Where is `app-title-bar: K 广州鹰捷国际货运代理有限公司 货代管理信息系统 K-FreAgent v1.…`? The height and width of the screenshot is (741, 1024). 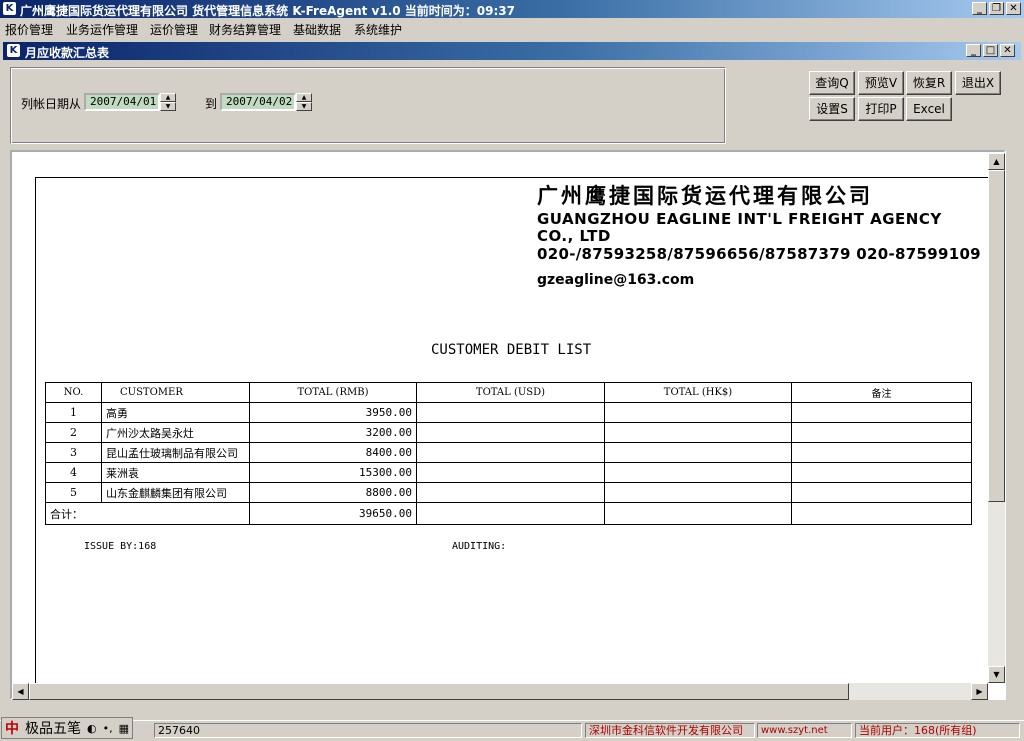
app-title-bar: K 广州鹰捷国际货运代理有限公司 货代管理信息系统 K-FreAgent v1.… is located at coordinates (512, 9).